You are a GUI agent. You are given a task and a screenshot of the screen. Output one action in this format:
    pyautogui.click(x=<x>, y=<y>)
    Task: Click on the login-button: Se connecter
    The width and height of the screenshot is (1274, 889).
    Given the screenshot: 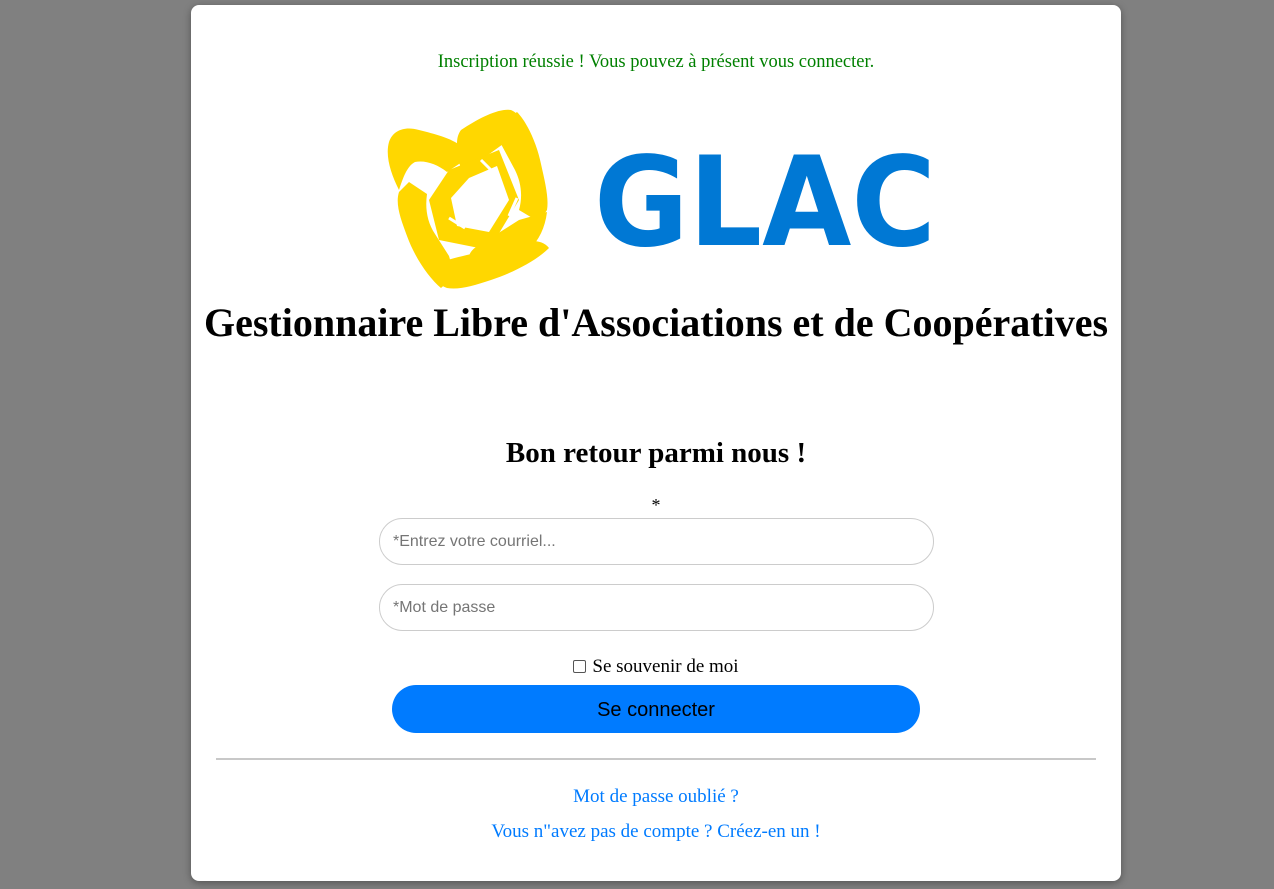 What is the action you would take?
    pyautogui.click(x=656, y=709)
    